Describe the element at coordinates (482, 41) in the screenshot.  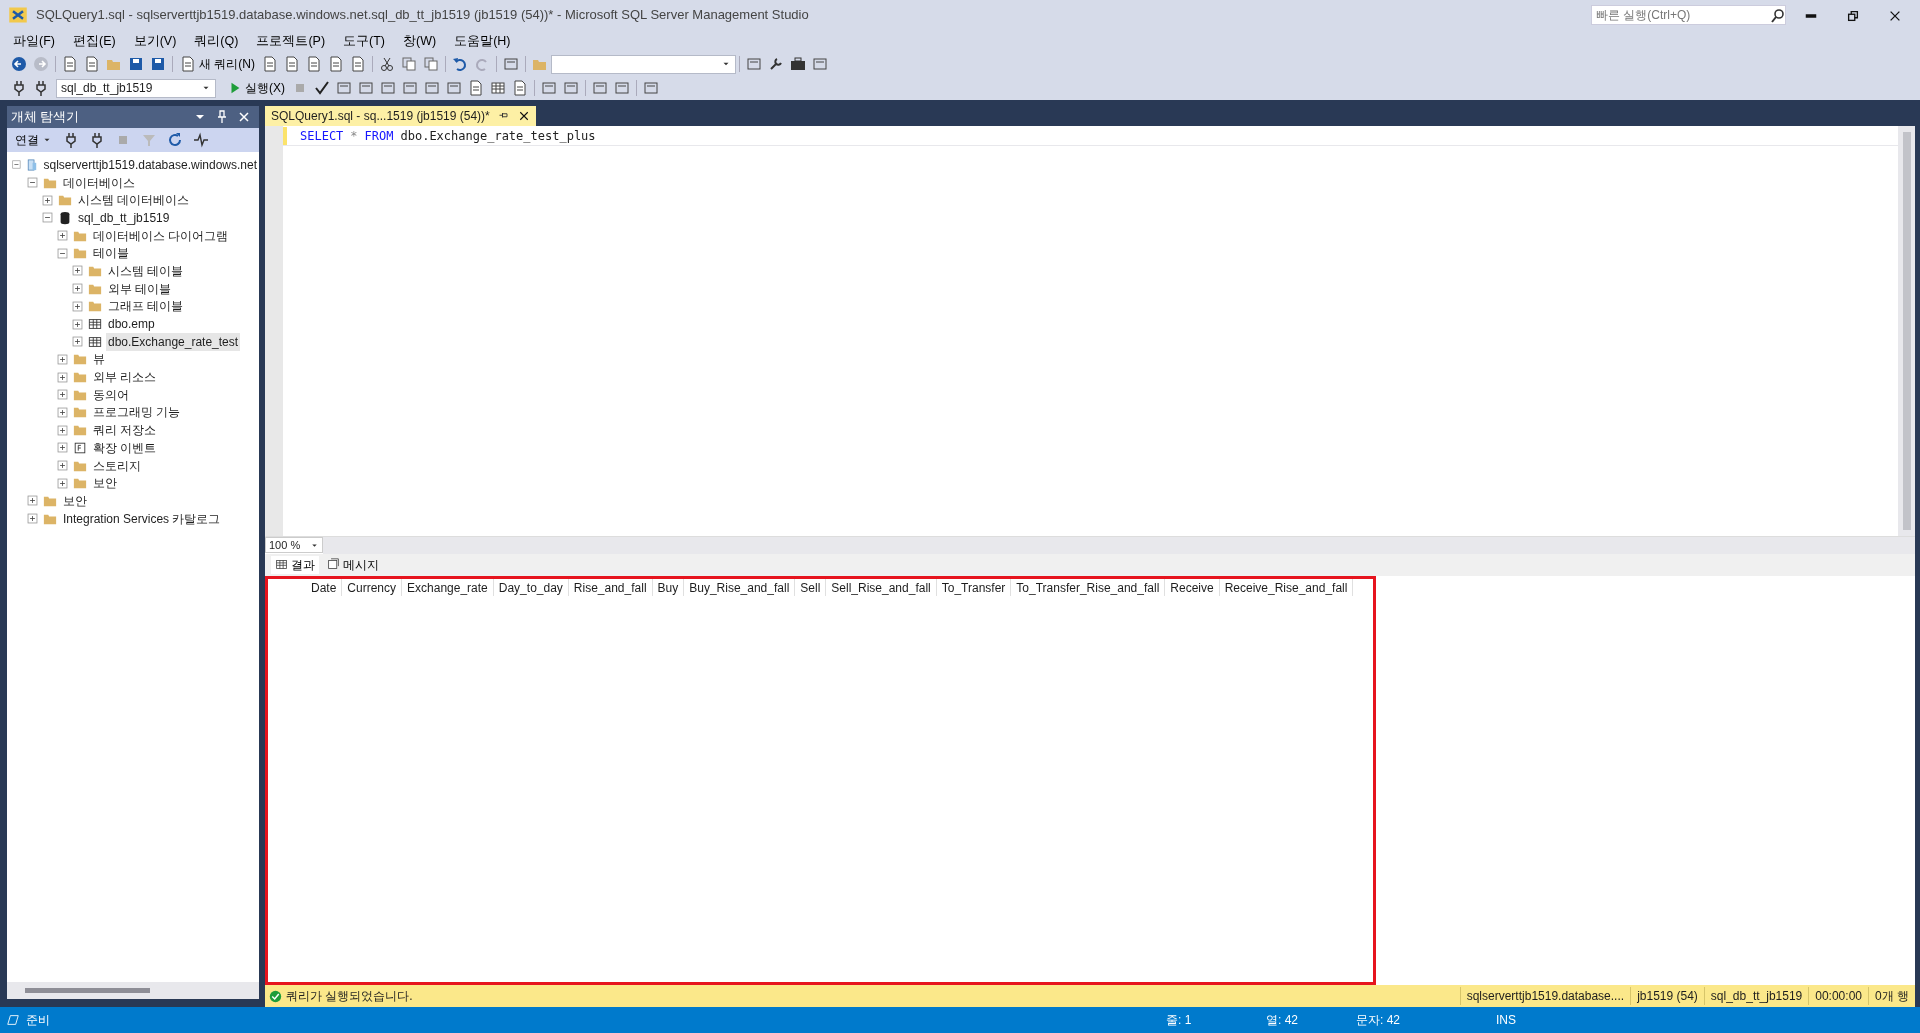
I see `menu-item: 도움말(H)` at that location.